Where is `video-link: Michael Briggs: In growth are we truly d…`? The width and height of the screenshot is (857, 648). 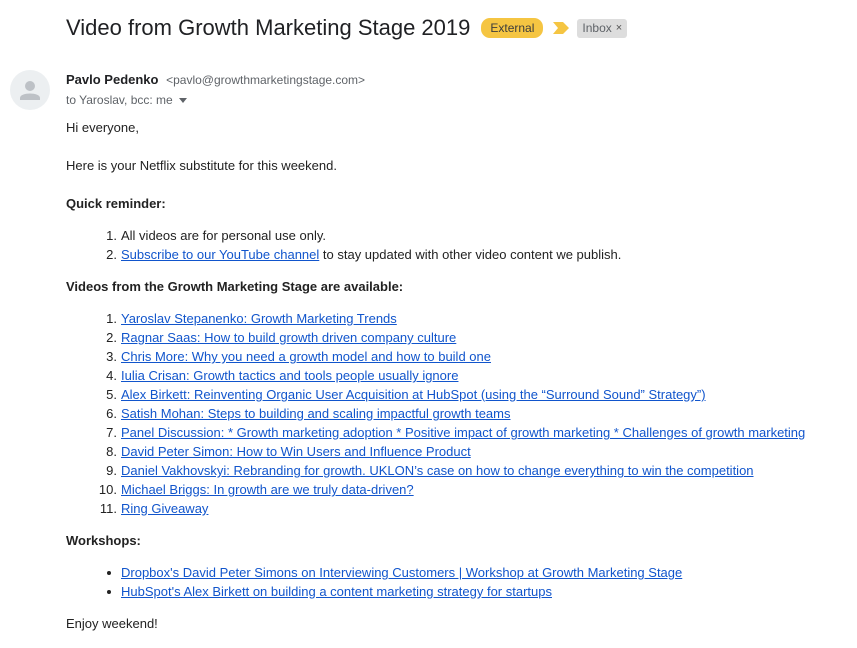
video-link: Michael Briggs: In growth are we truly d… is located at coordinates (267, 489).